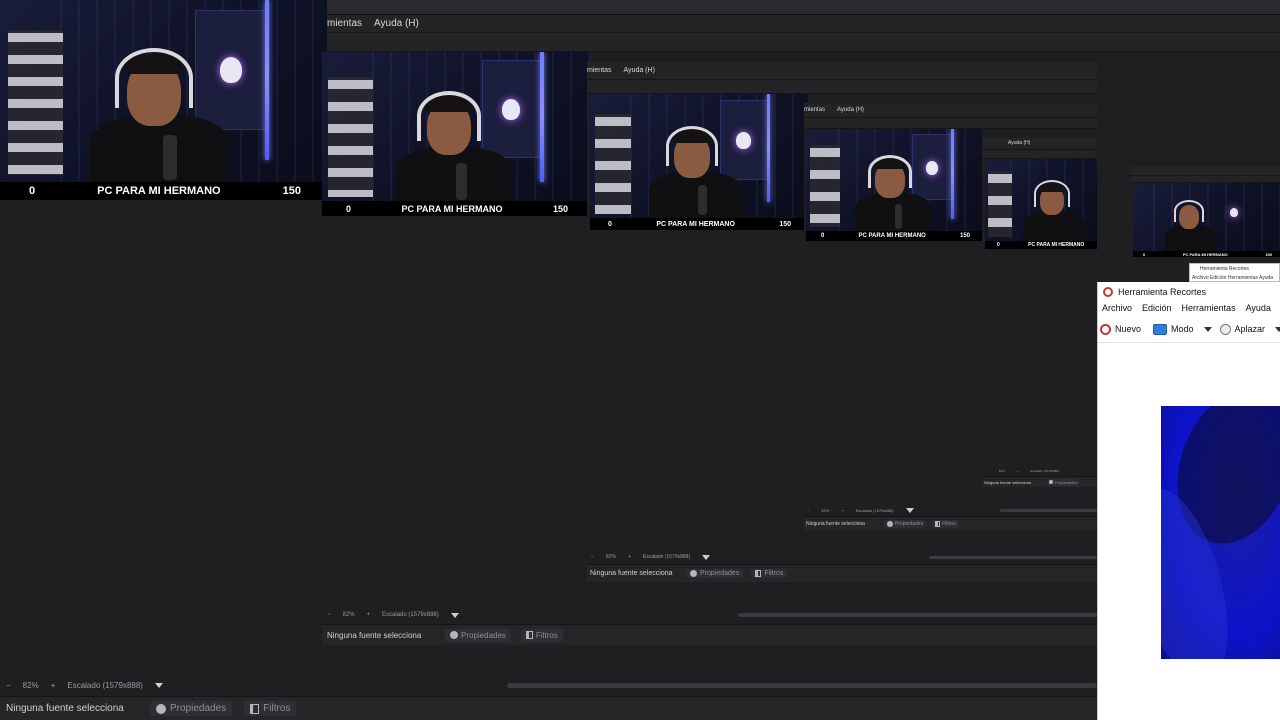 The image size is (1280, 720). What do you see at coordinates (1233, 278) in the screenshot?
I see `mini-snip-menu: Archivo Edición Herramientas Ayuda` at bounding box center [1233, 278].